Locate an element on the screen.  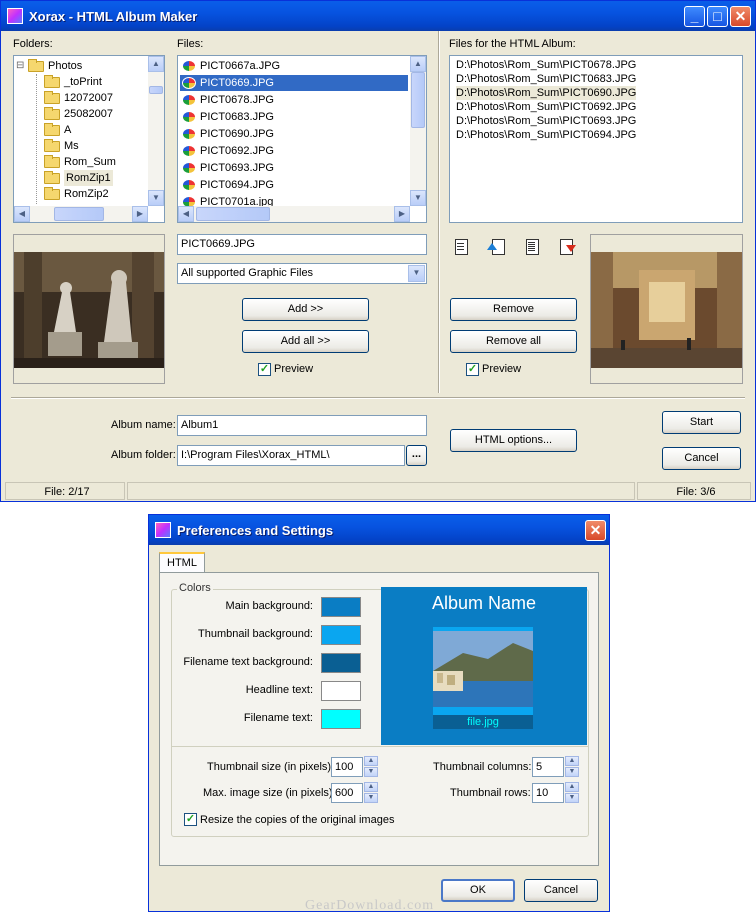
file-list-item: PICT0669.JPG is located at coordinates (294, 83).